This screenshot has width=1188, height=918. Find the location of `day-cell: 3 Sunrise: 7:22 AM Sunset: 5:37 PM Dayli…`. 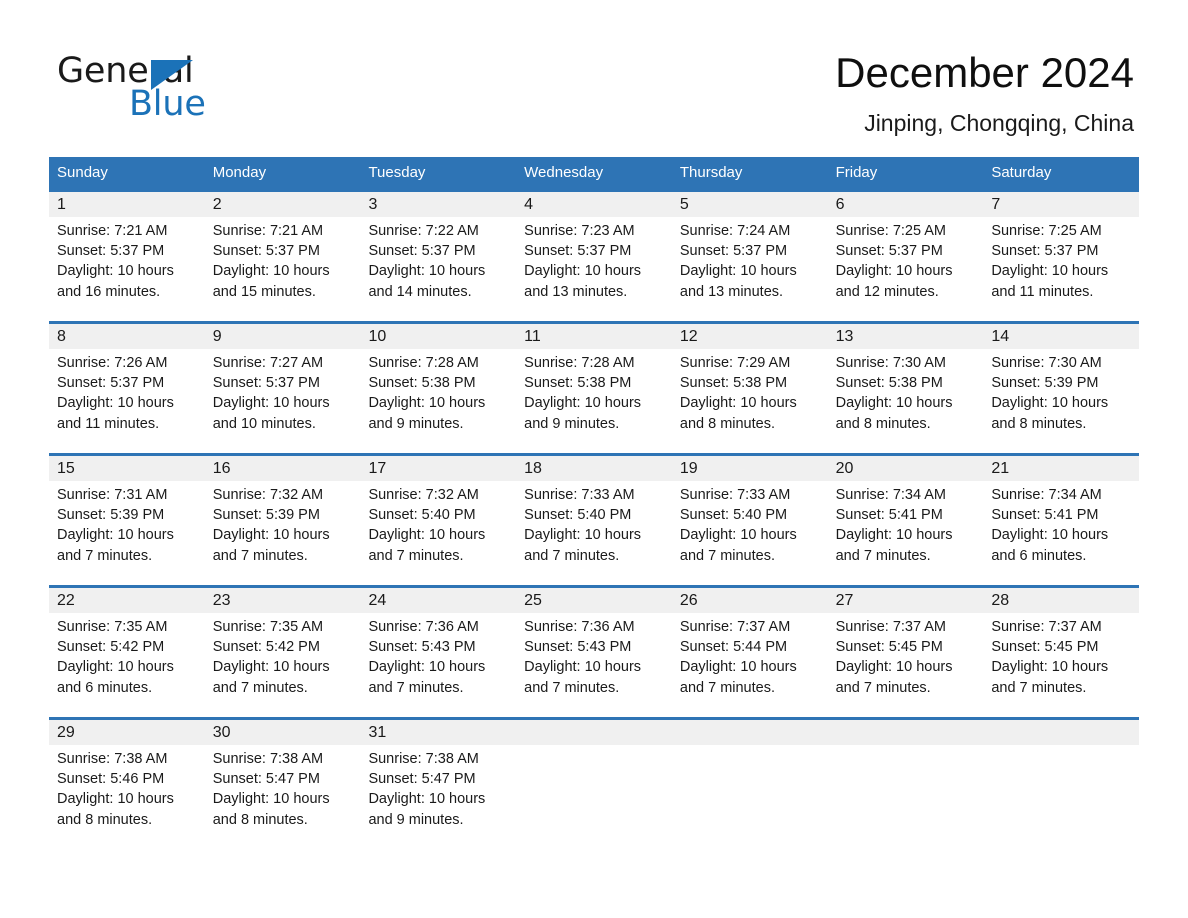

day-cell: 3 Sunrise: 7:22 AM Sunset: 5:37 PM Dayli… is located at coordinates (438, 256).